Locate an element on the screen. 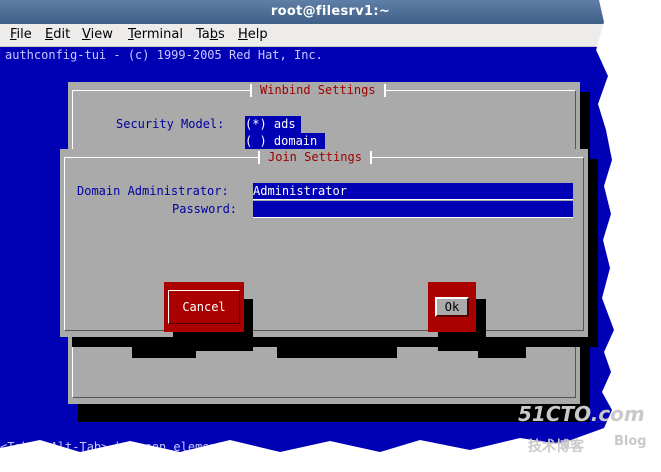 The image size is (661, 472). join-title: Join Settings is located at coordinates (315, 157).